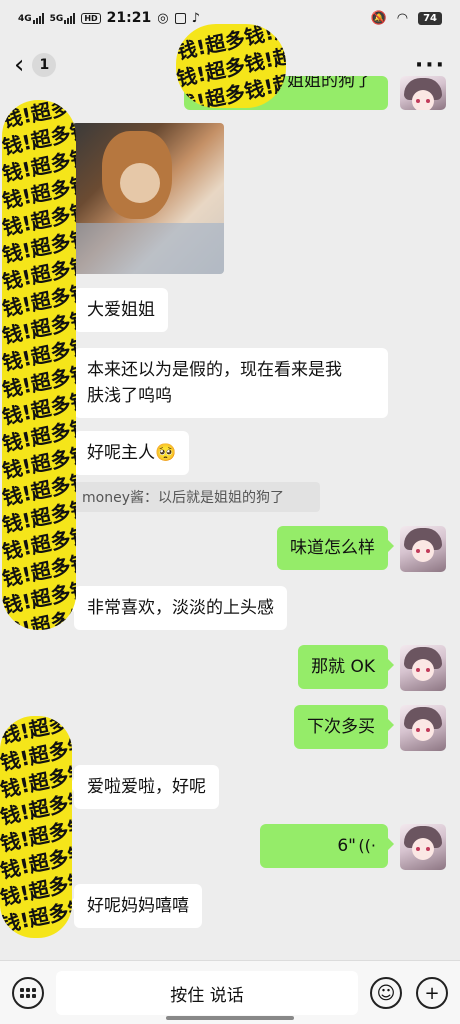 This screenshot has height=1024, width=460. Describe the element at coordinates (195, 18) in the screenshot. I see `tiktok-icon: ♪` at that location.